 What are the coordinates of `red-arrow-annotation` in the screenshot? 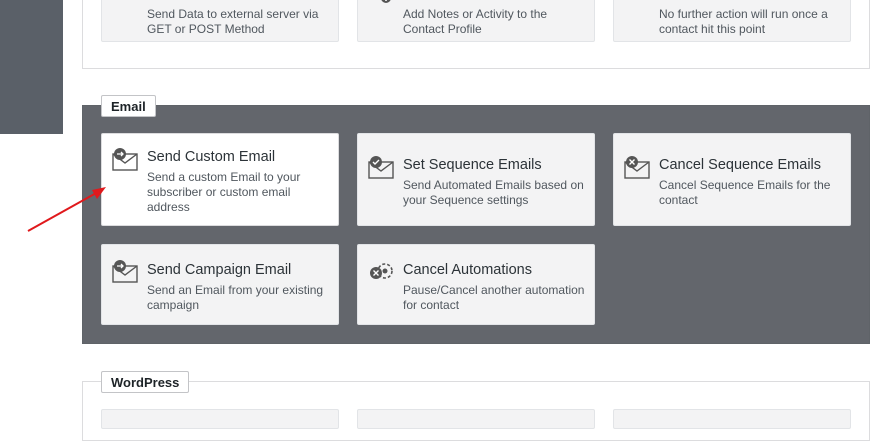 It's located at (66, 209).